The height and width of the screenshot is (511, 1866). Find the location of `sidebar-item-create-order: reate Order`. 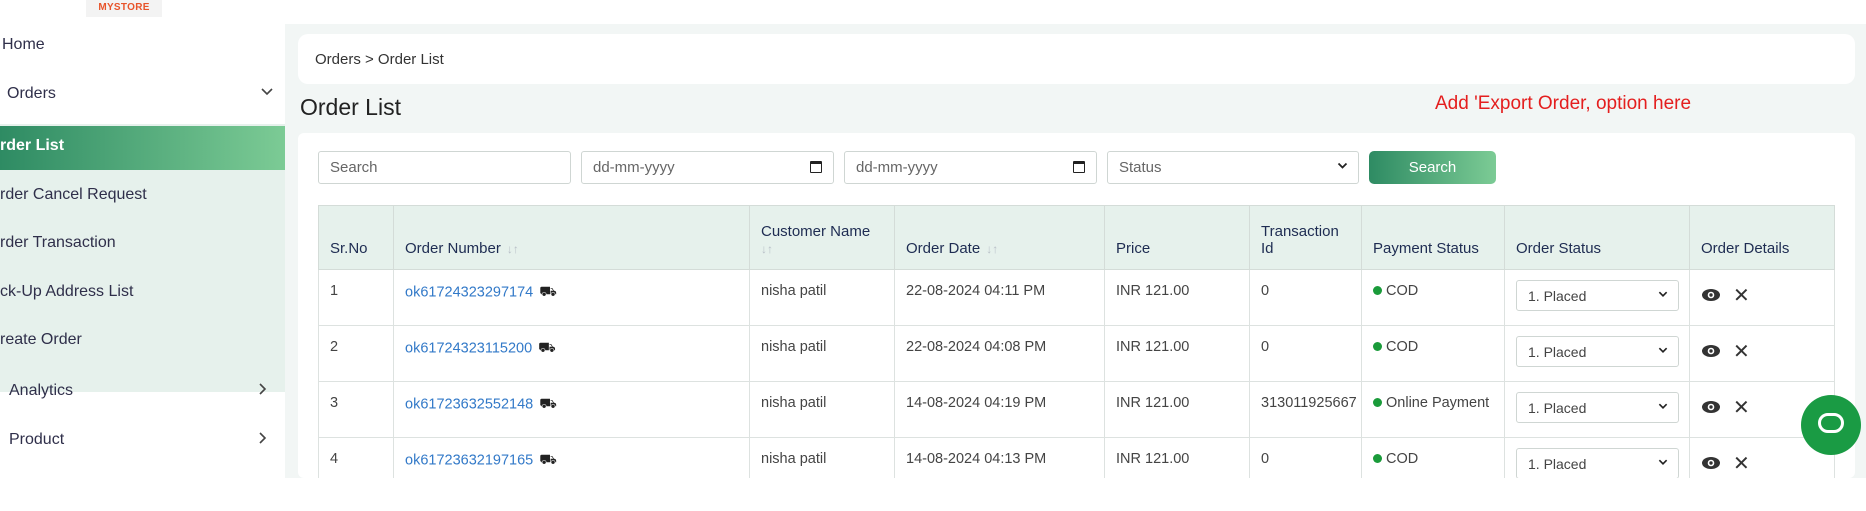

sidebar-item-create-order: reate Order is located at coordinates (142, 342).